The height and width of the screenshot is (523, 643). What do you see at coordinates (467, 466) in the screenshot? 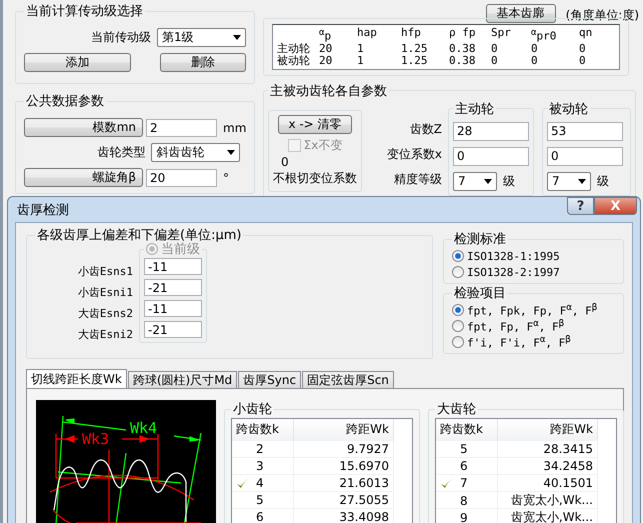
I see `table-cell: 6` at bounding box center [467, 466].